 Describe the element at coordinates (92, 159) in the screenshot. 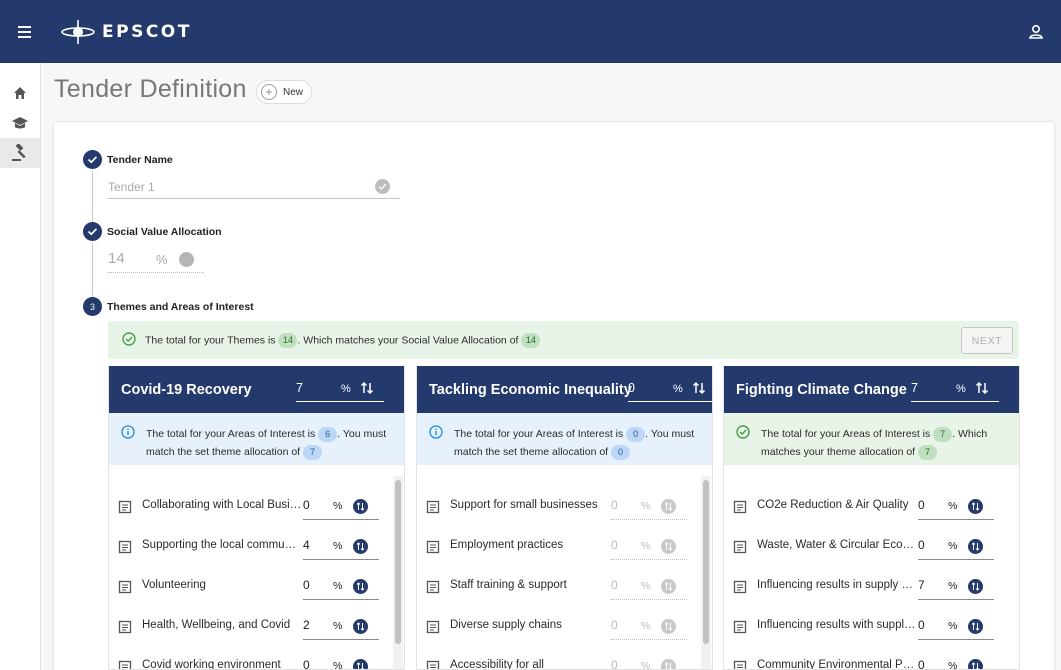

I see `step-1-complete-icon` at that location.